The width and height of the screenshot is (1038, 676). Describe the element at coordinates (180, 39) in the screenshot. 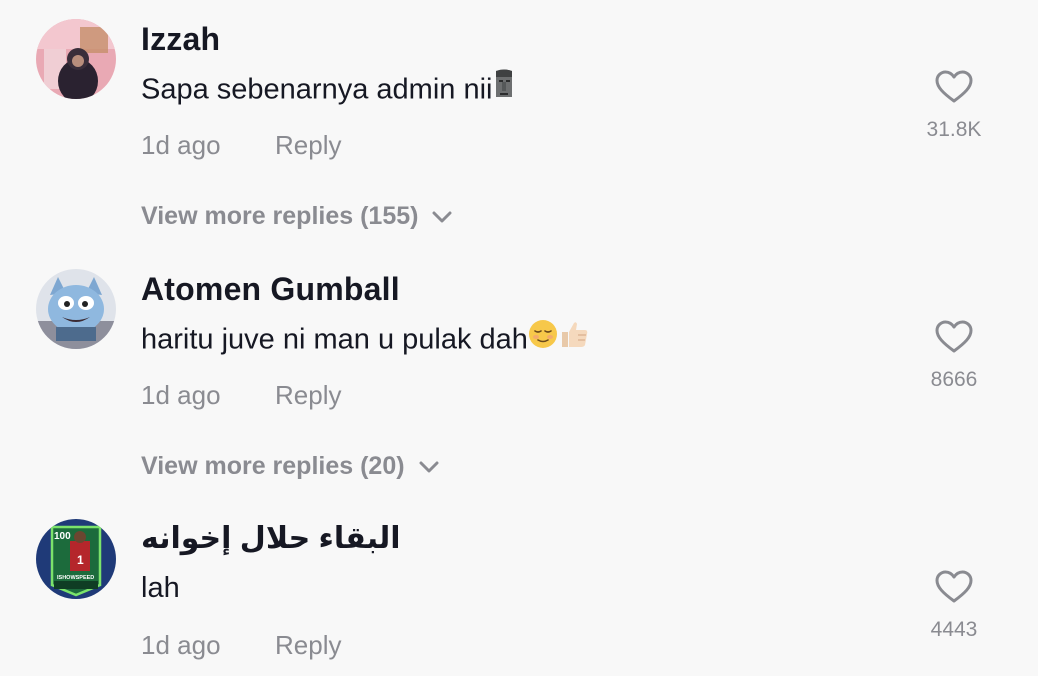

I see `username: Izzah` at that location.